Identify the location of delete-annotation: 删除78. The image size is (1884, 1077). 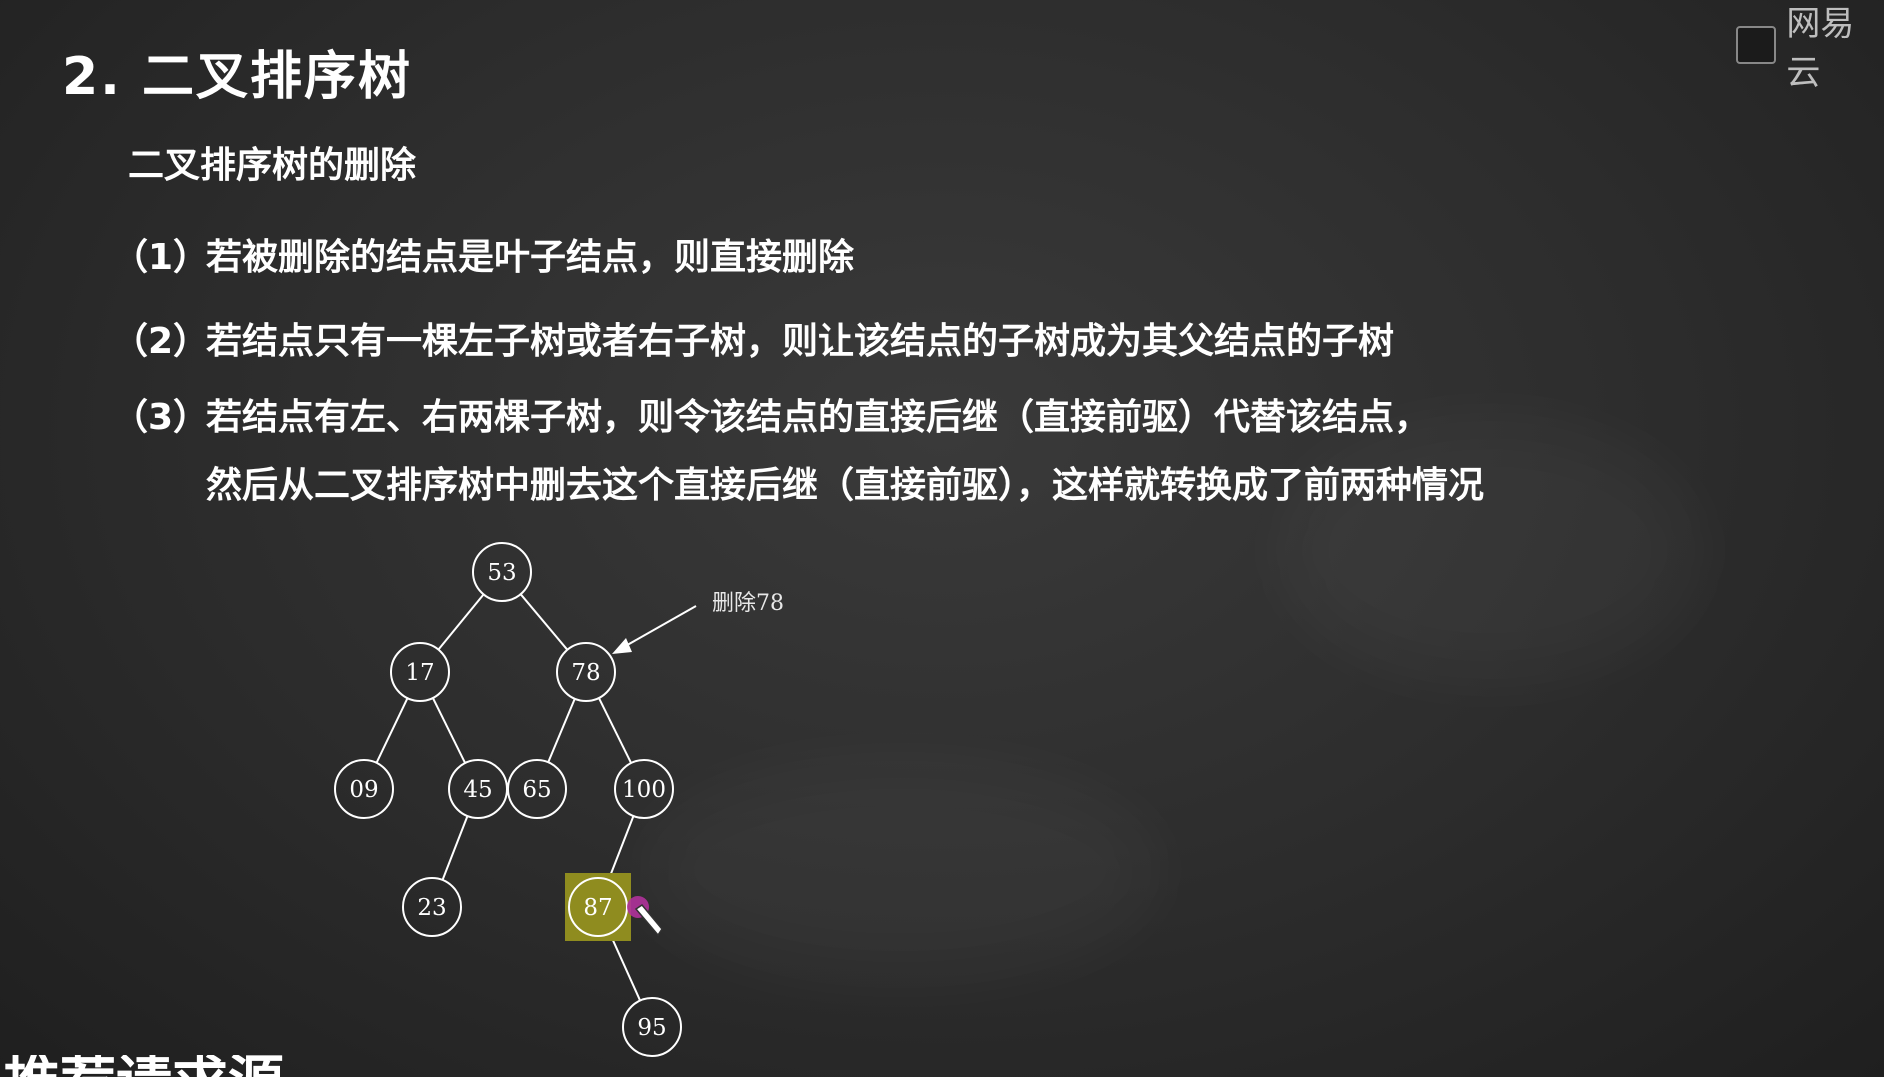
(748, 603).